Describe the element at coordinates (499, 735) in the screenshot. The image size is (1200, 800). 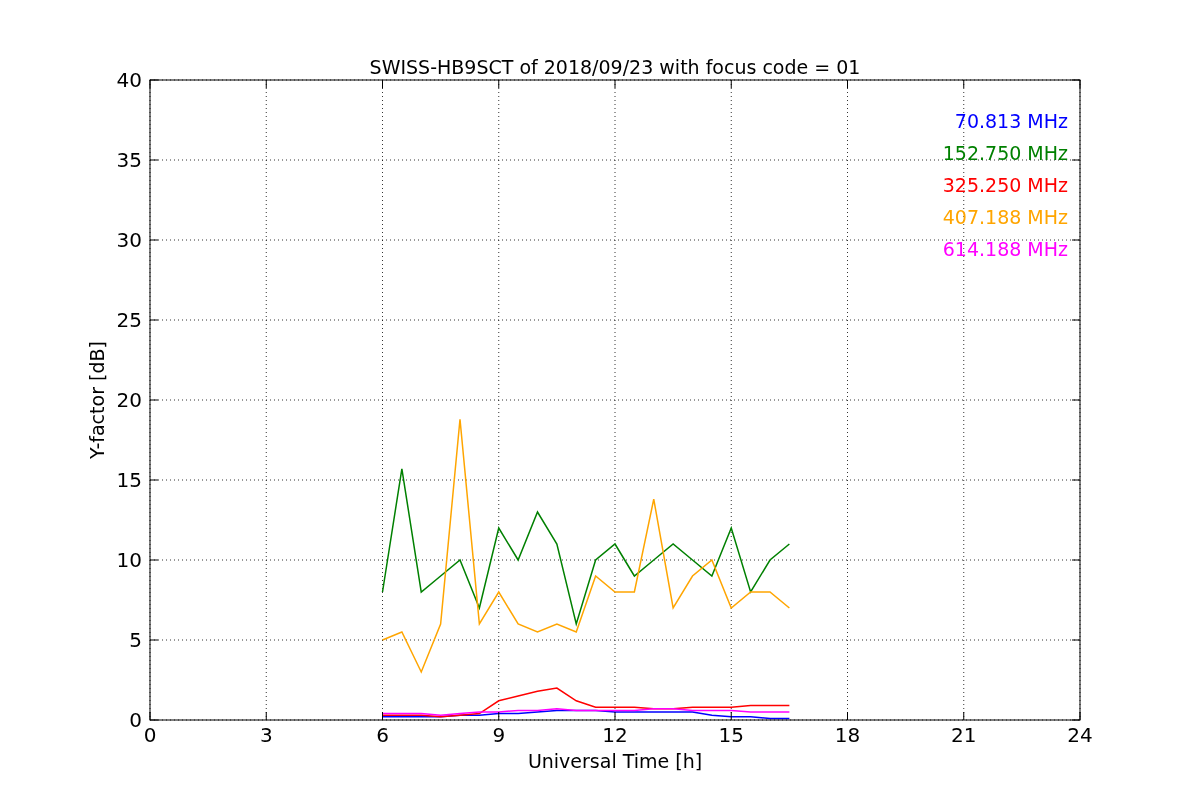
I see `tick-label: 9` at that location.